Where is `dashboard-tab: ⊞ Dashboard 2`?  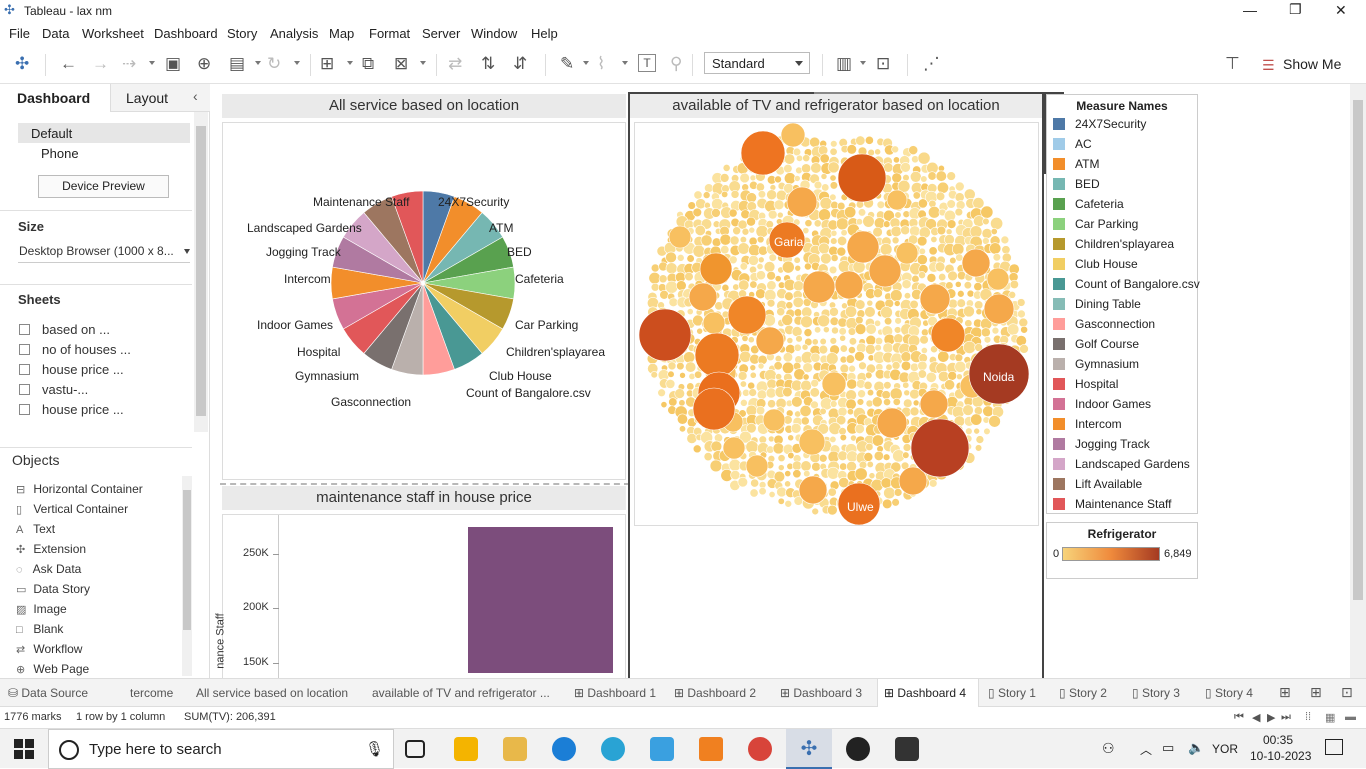 dashboard-tab: ⊞ Dashboard 2 is located at coordinates (715, 693).